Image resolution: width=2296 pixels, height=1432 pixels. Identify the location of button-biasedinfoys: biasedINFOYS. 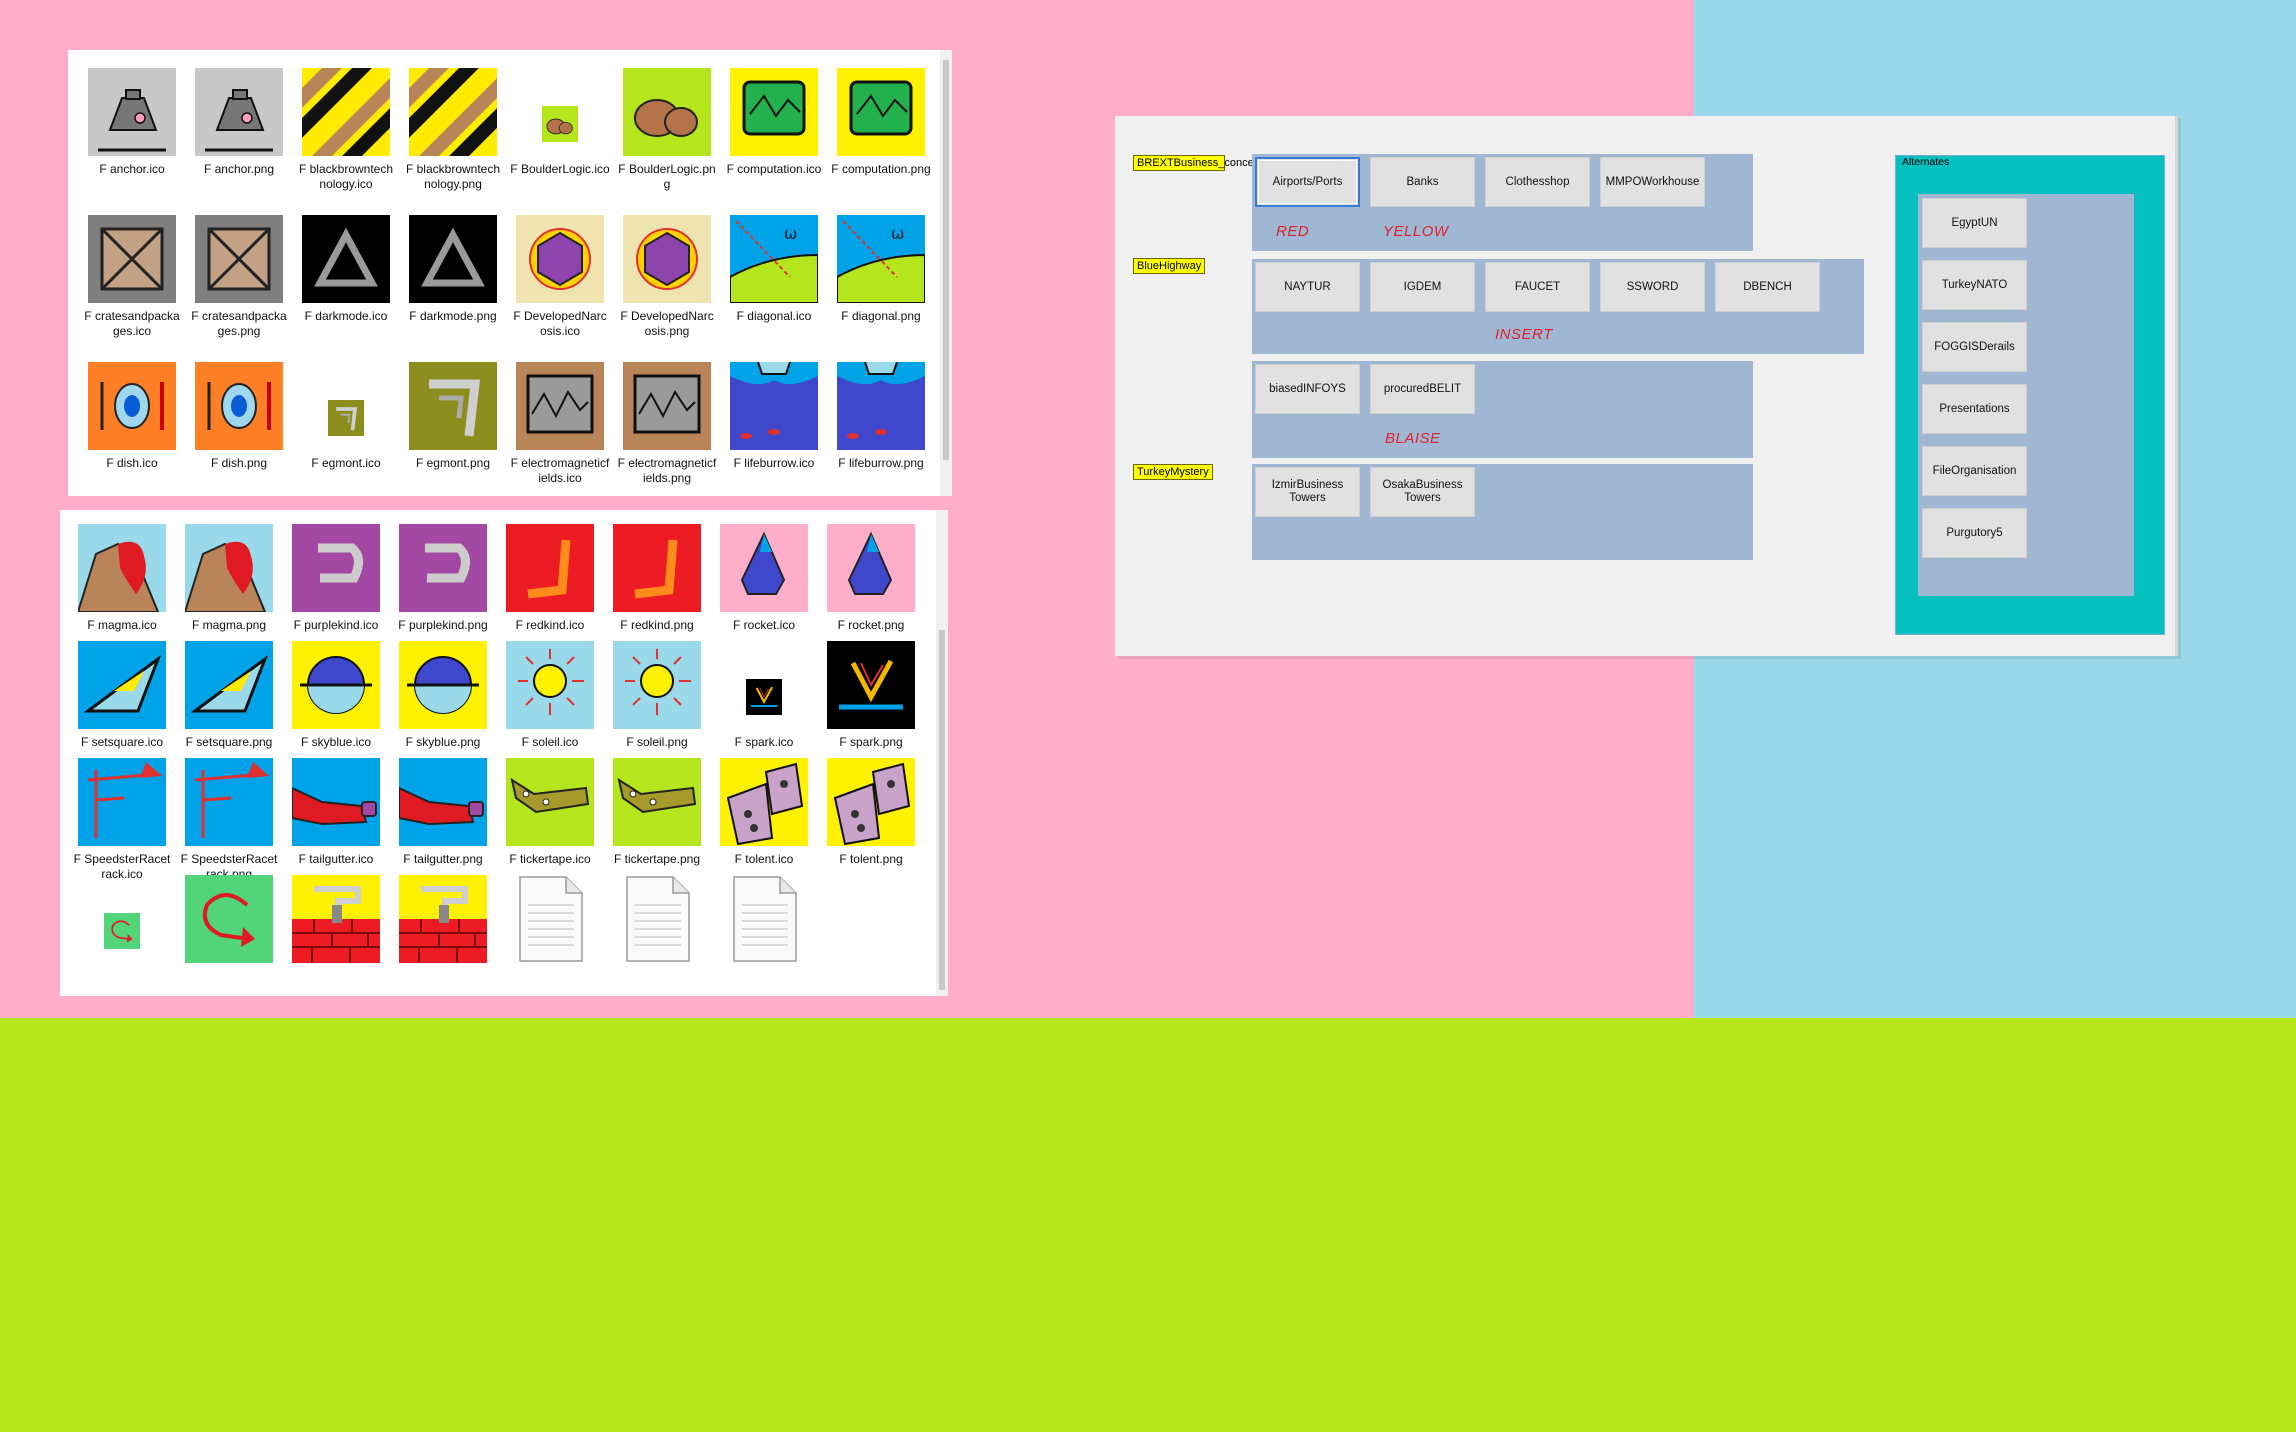
(1307, 389).